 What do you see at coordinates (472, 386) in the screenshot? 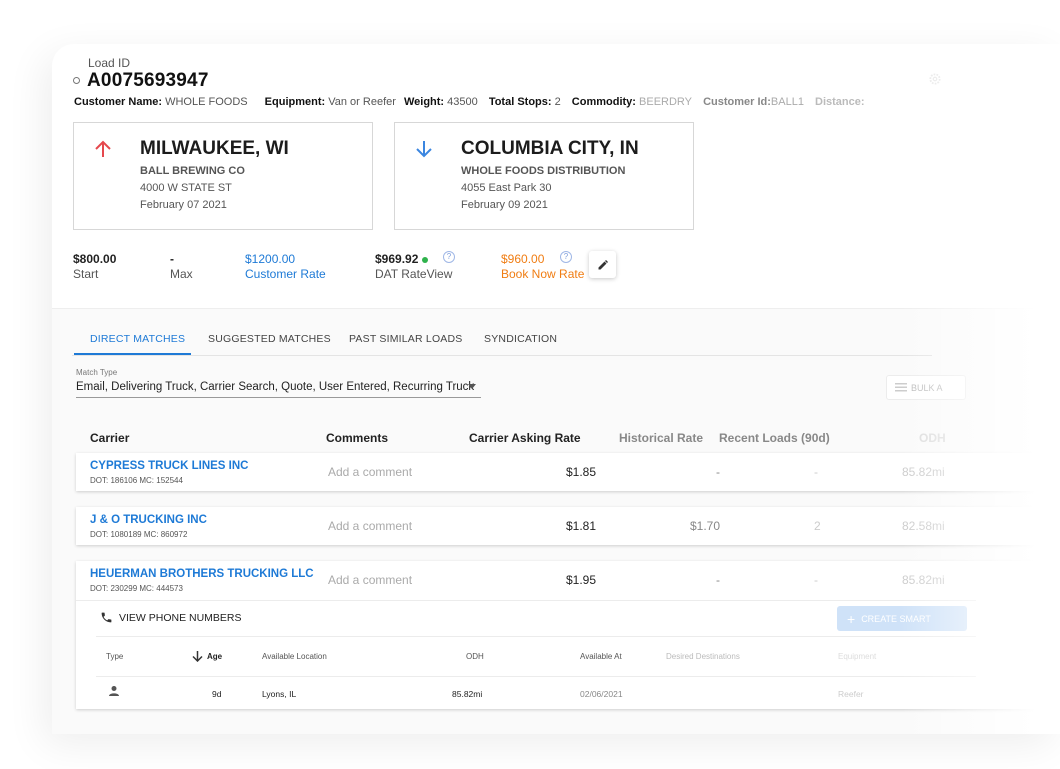
I see `dropdown-caret-icon` at bounding box center [472, 386].